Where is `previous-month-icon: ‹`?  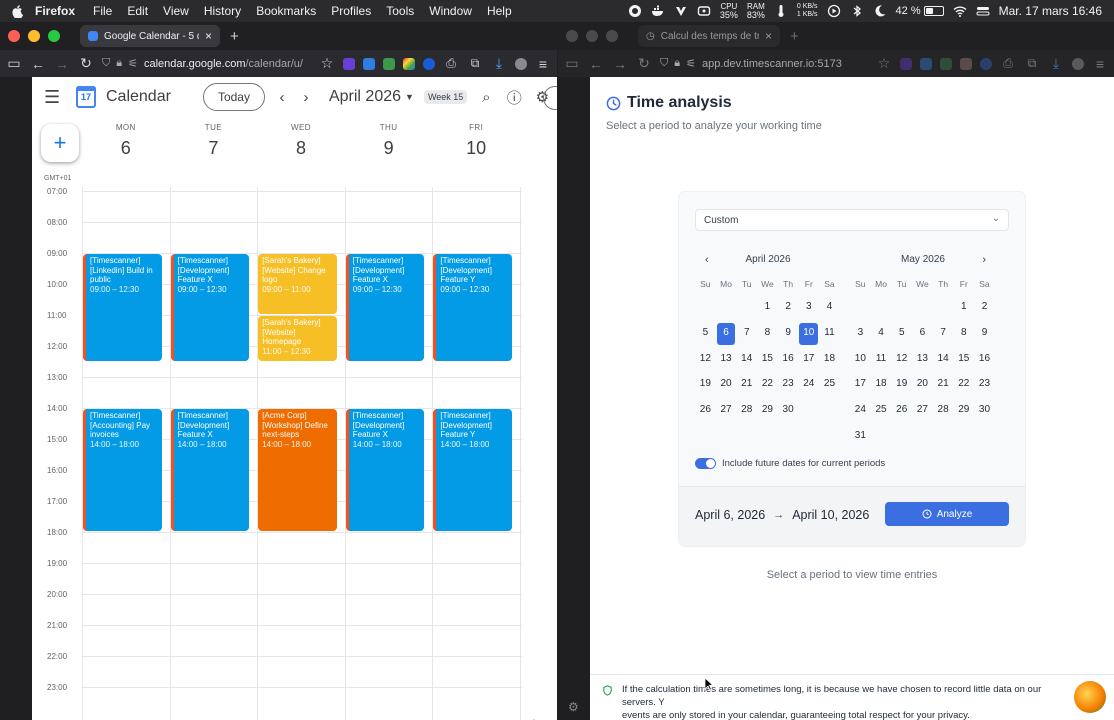 previous-month-icon: ‹ is located at coordinates (707, 260).